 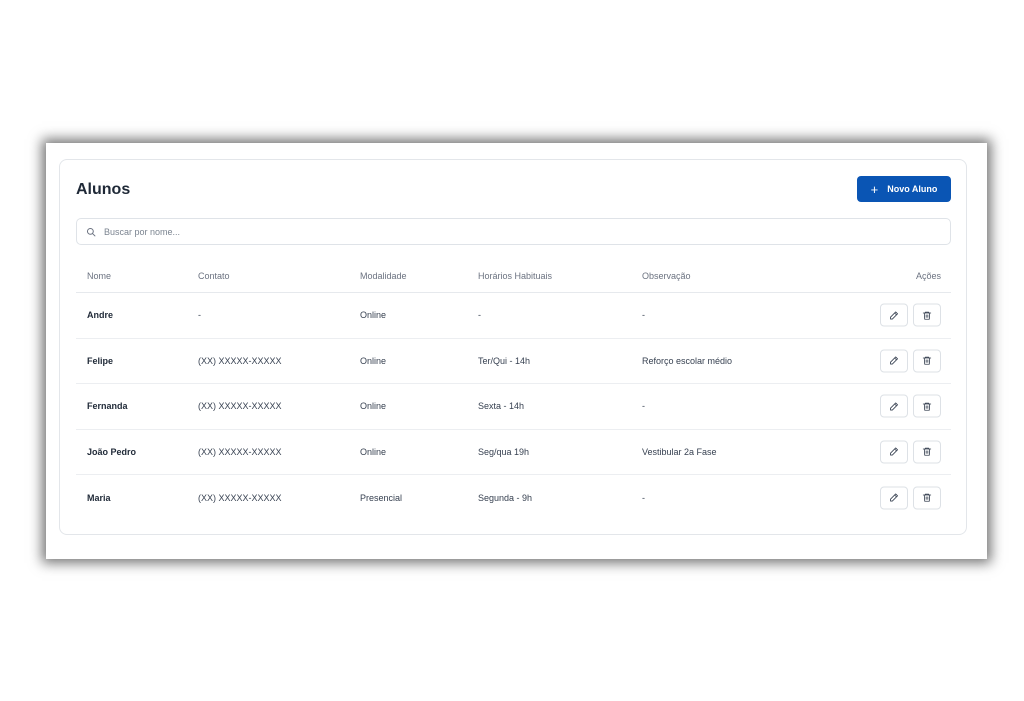 I want to click on header-observacao: Observação, so click(x=666, y=276).